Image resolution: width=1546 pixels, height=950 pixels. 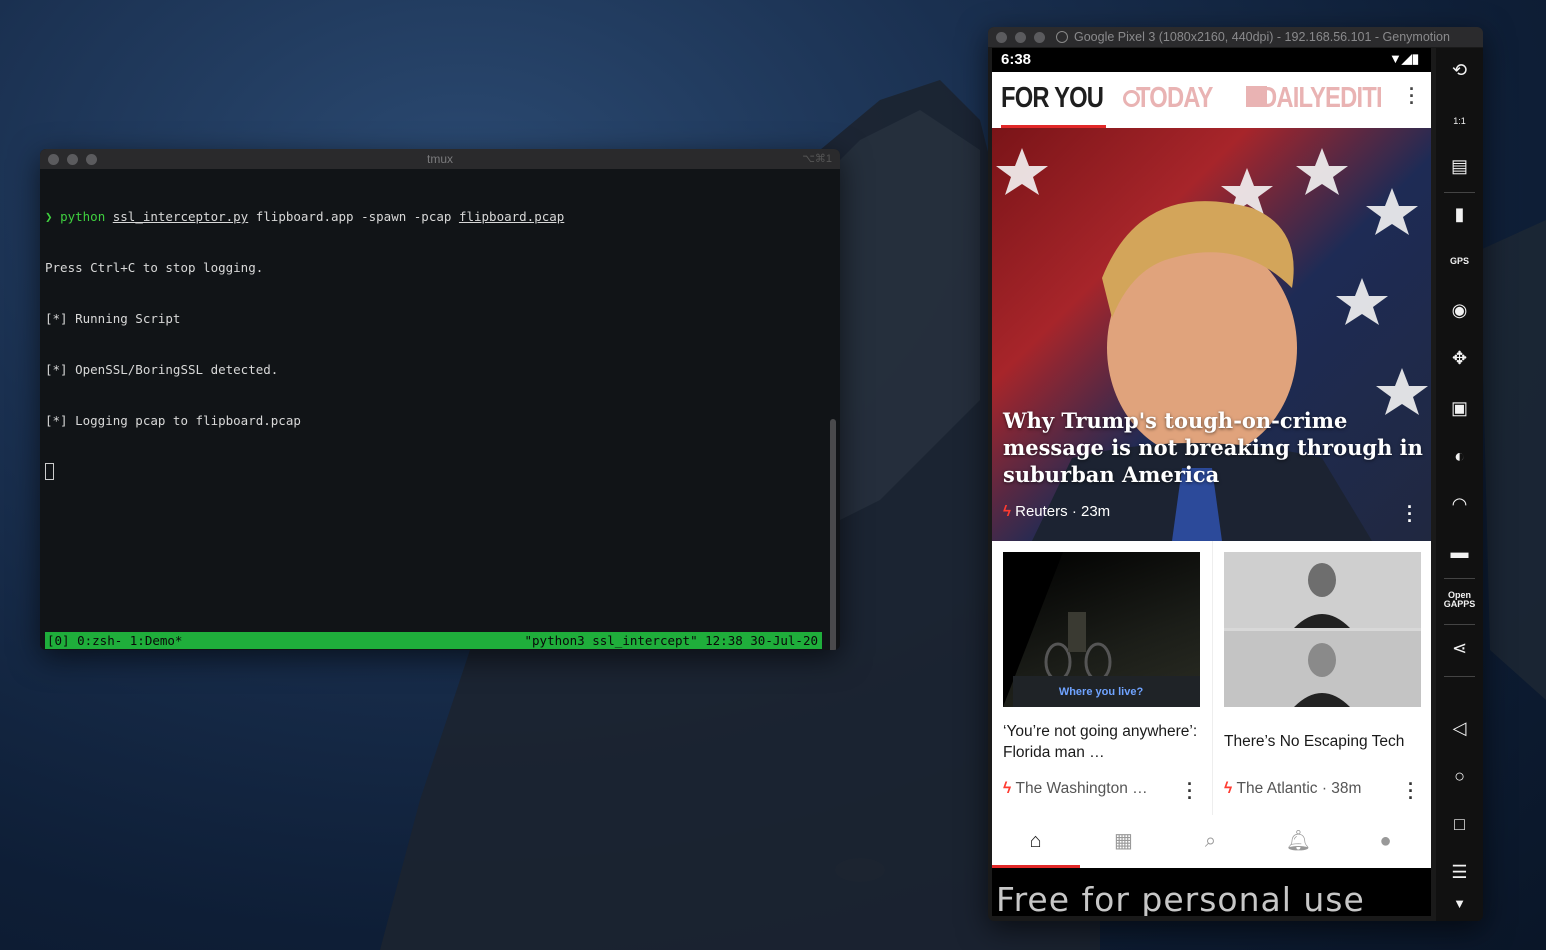 What do you see at coordinates (1459, 261) in the screenshot?
I see `gps-icon: GPS` at bounding box center [1459, 261].